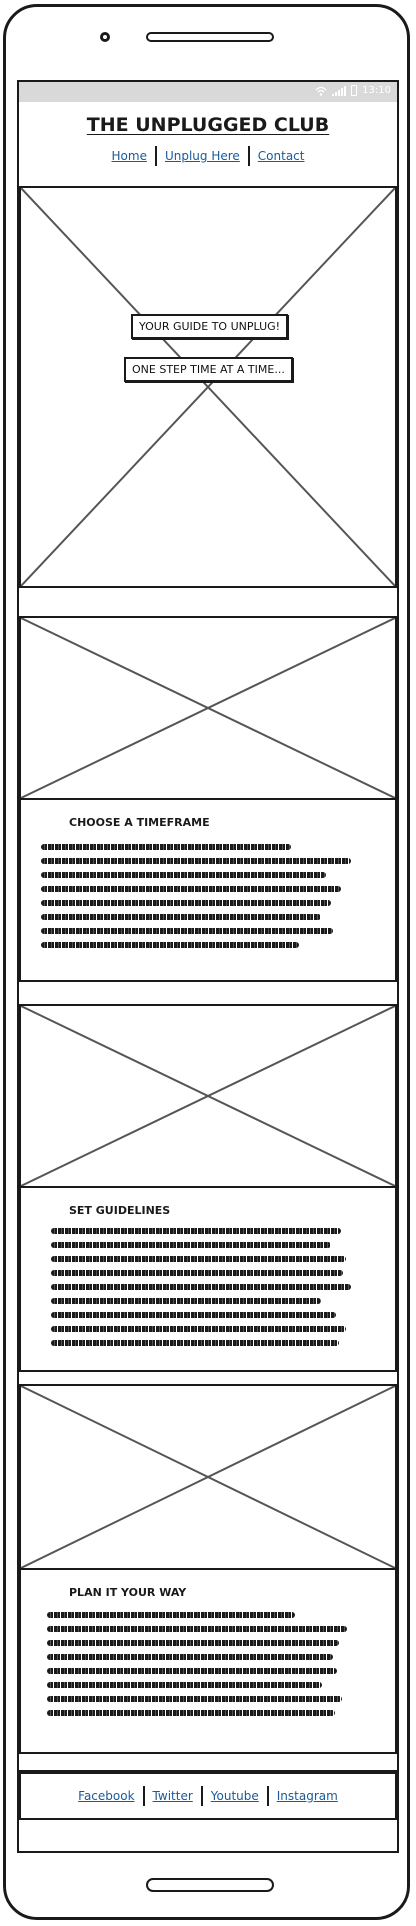 The image size is (416, 1926). I want to click on footer-link-twitter: Twitter, so click(173, 1796).